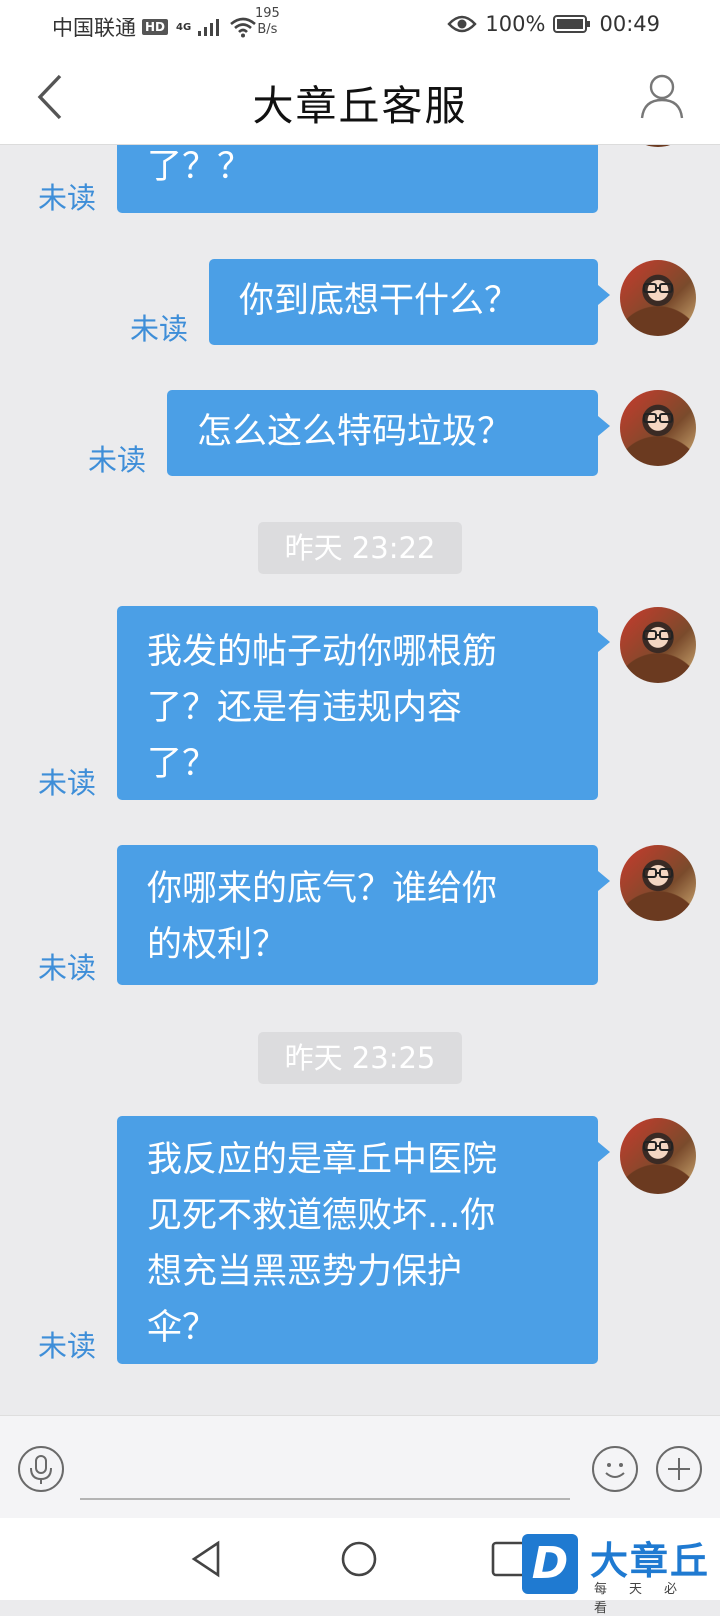  I want to click on message-line: 我反应的是章丘中医院, so click(322, 1160).